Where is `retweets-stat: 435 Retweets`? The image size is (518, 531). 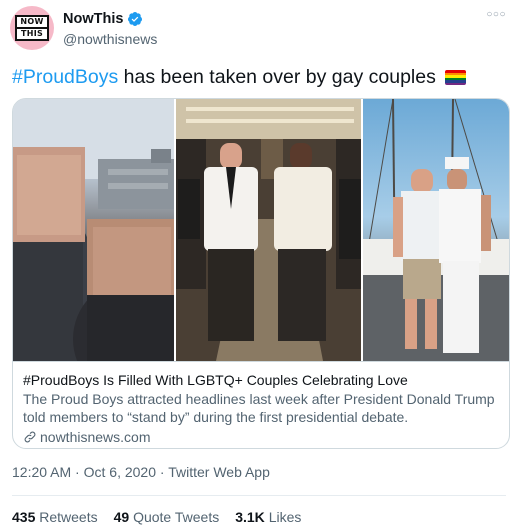 retweets-stat: 435 Retweets is located at coordinates (55, 517).